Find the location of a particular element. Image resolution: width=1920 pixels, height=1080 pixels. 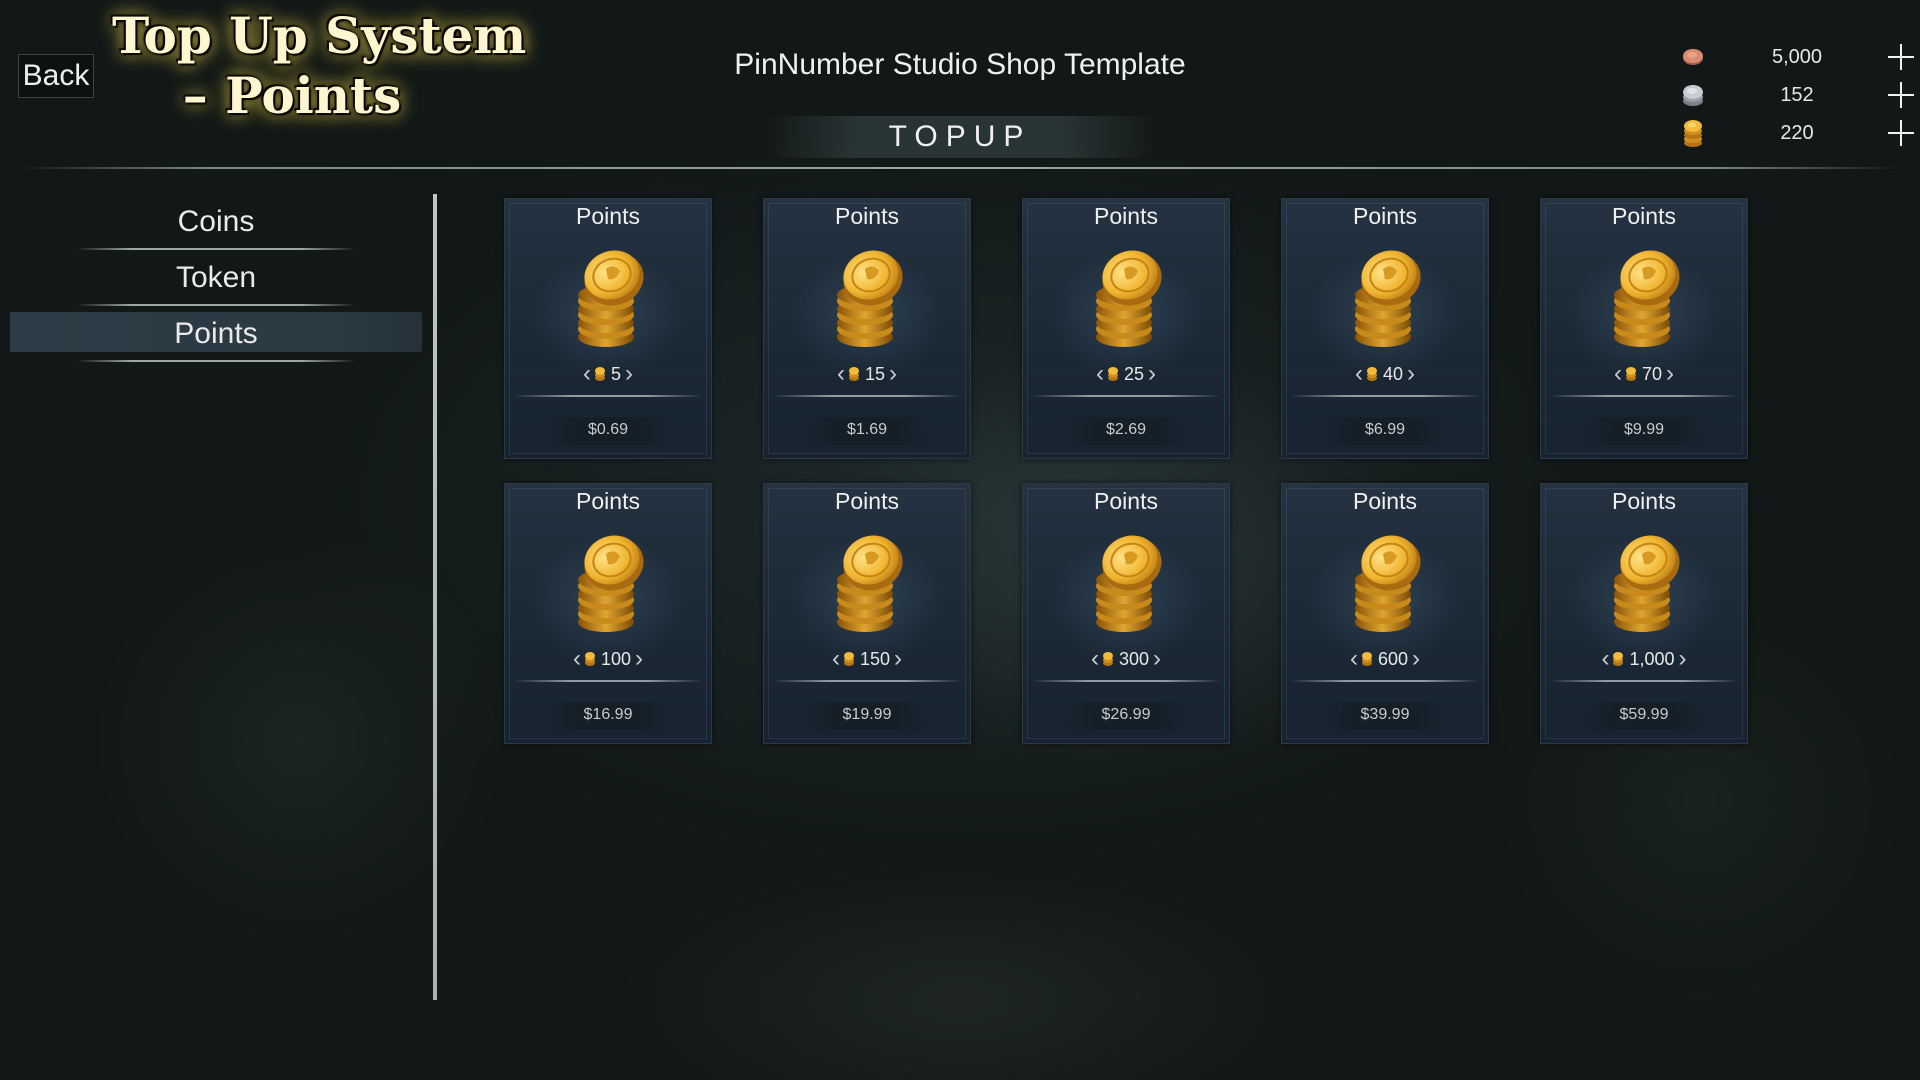

product-price: $16.99 is located at coordinates (608, 715).